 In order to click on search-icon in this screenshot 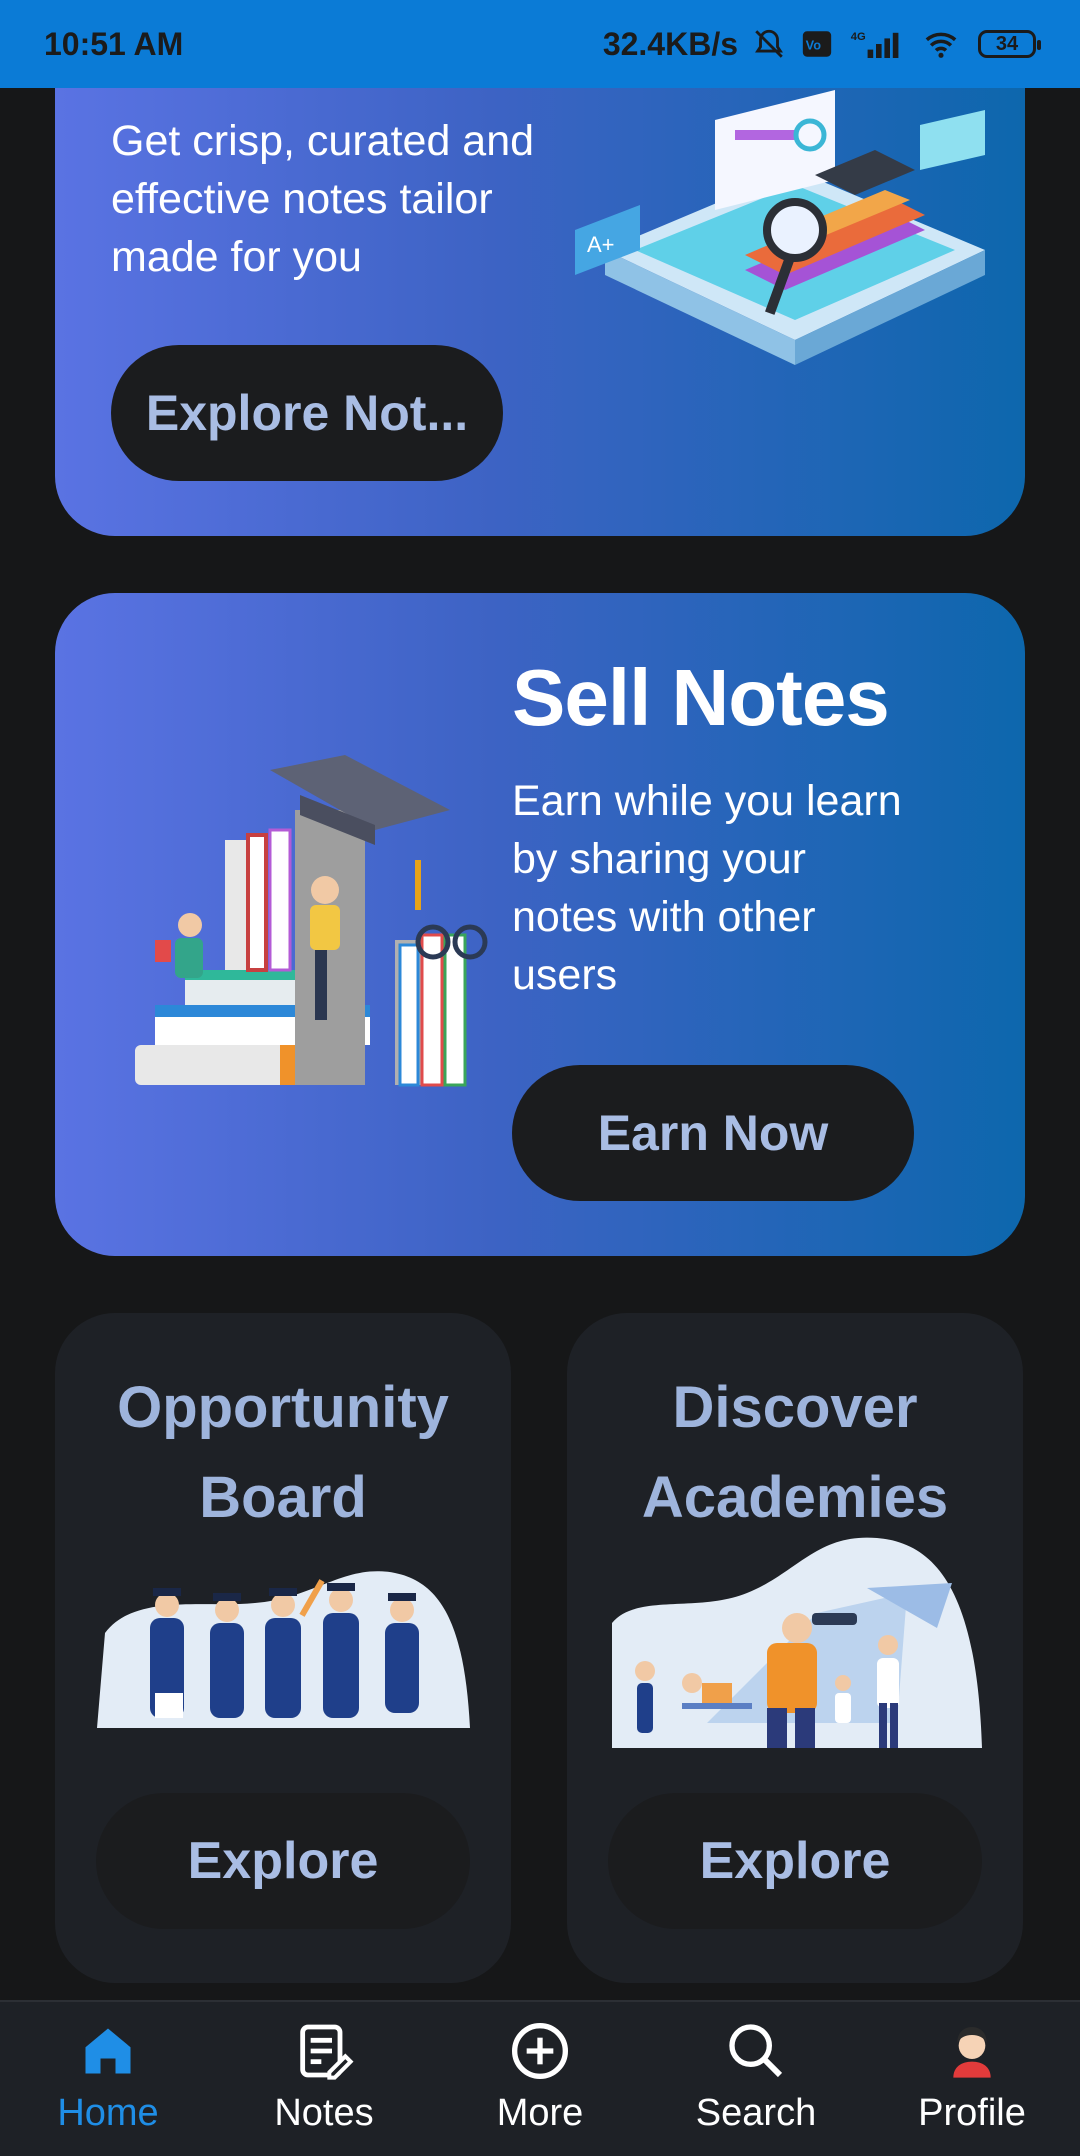, I will do `click(756, 2051)`.